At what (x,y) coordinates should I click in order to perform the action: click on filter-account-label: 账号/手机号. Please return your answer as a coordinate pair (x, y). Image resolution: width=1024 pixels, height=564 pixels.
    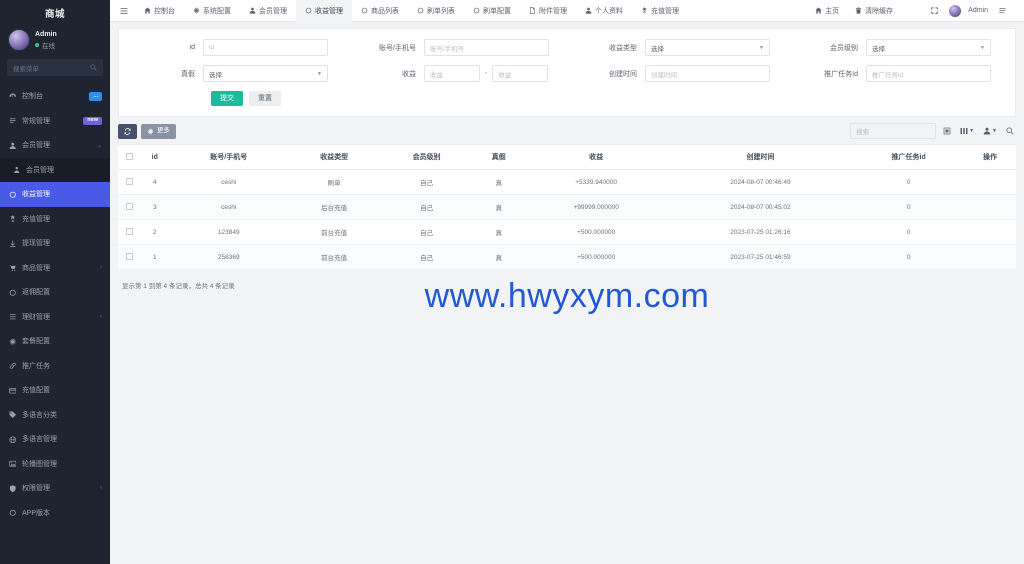
    Looking at the image, I should click on (397, 48).